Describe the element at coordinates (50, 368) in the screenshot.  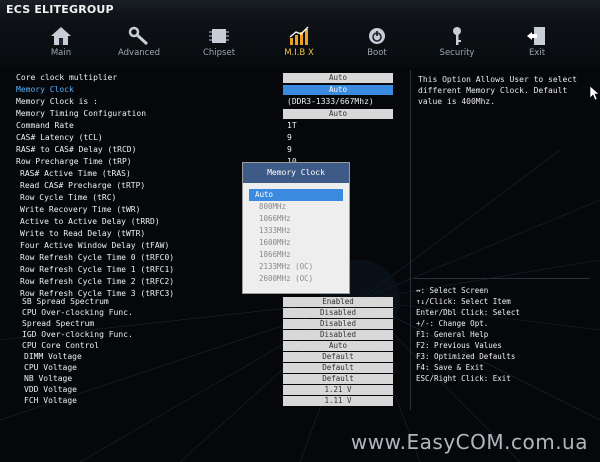
I see `setting-label: CPU Voltage` at that location.